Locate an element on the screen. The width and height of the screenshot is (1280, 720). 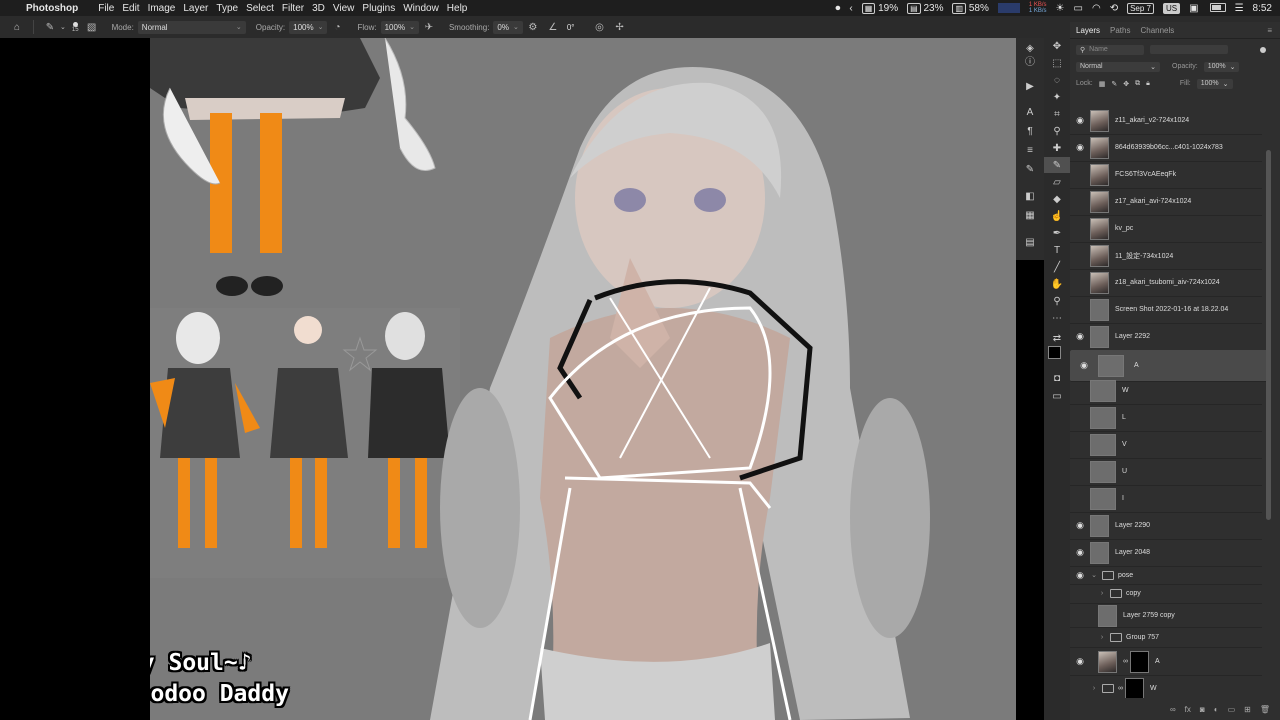
layer-name: Layer 2290 is located at coordinates (1132, 525).